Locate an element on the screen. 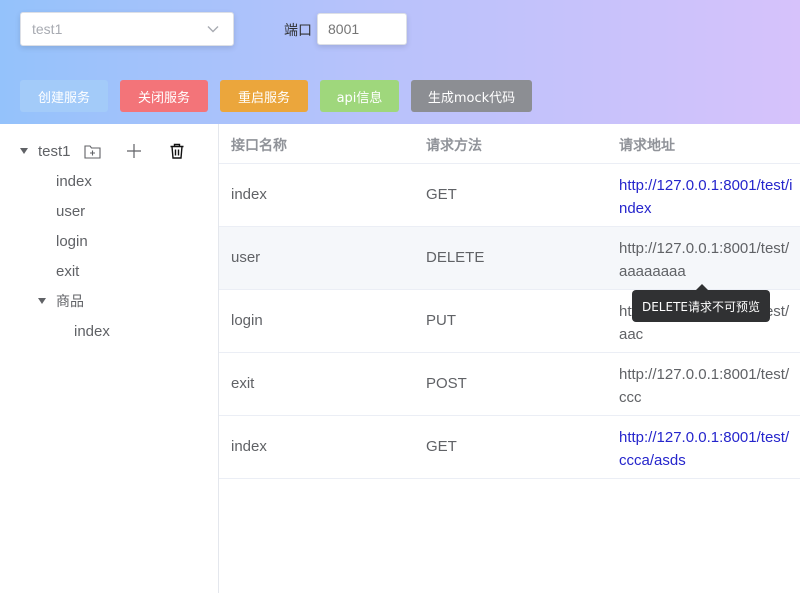 This screenshot has height=593, width=800. tree-item-label: exit is located at coordinates (68, 271).